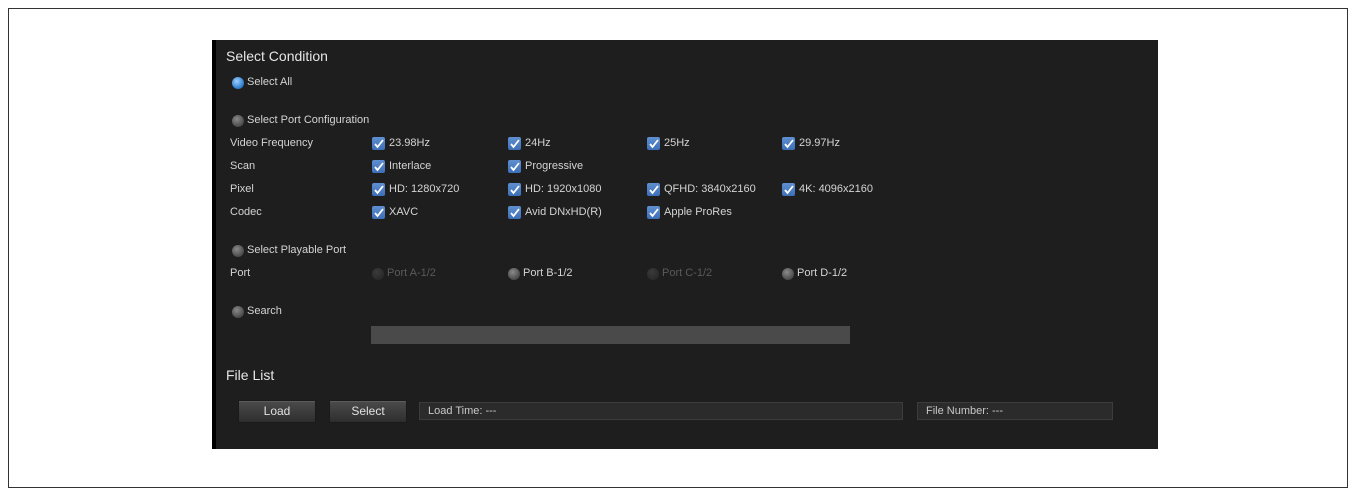  What do you see at coordinates (250, 375) in the screenshot?
I see `section-title-file-list: File List` at bounding box center [250, 375].